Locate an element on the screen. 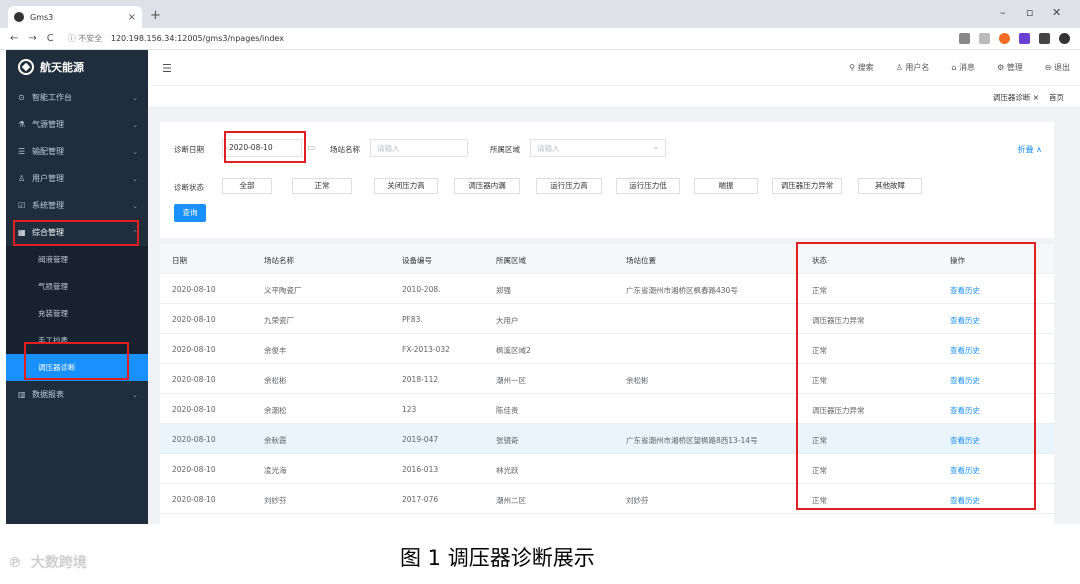  clock-icon: ⊙ is located at coordinates (21, 97).